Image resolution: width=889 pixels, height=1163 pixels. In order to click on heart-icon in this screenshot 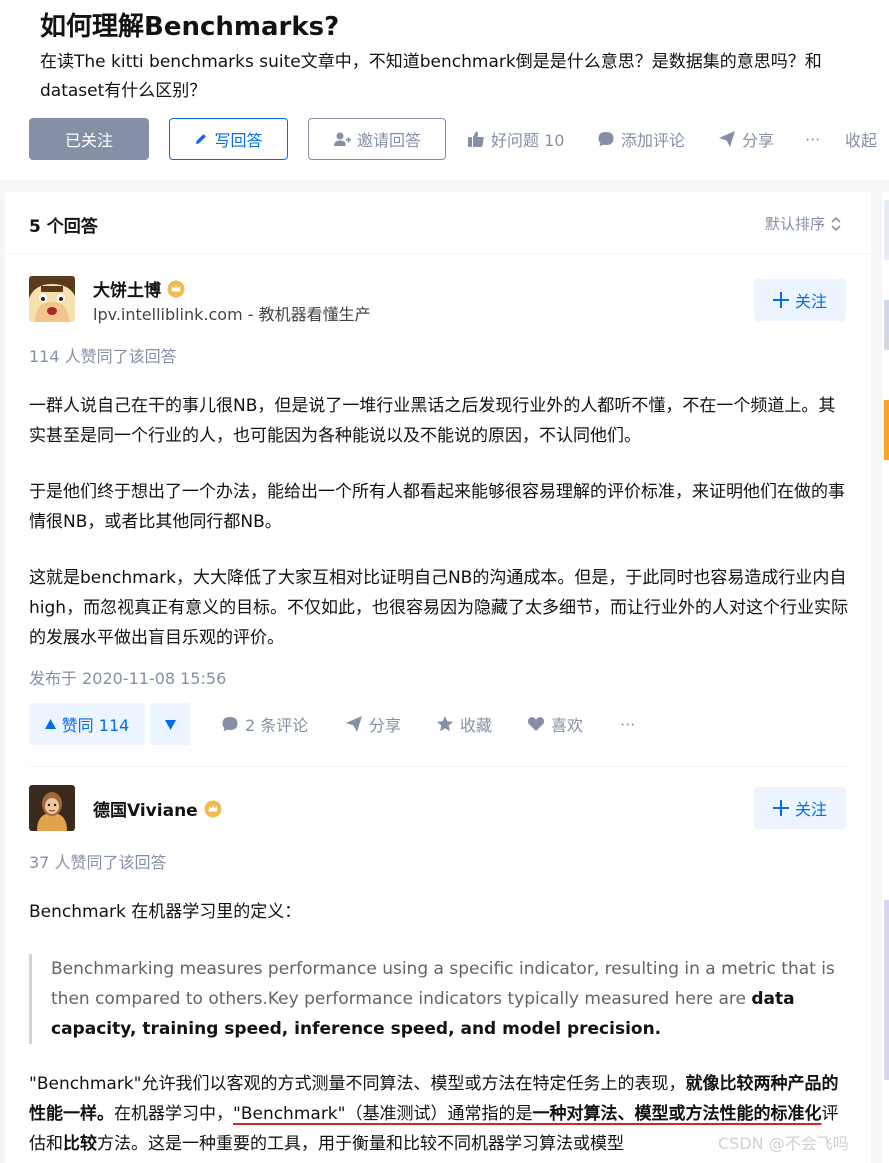, I will do `click(536, 724)`.